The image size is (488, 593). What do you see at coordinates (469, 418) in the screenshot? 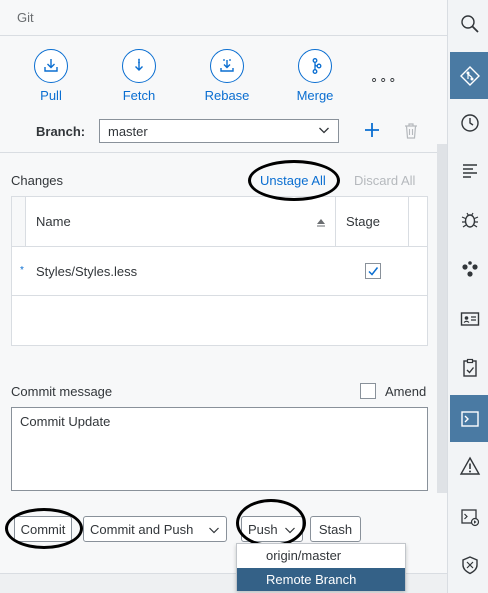
I see `terminal-icon` at bounding box center [469, 418].